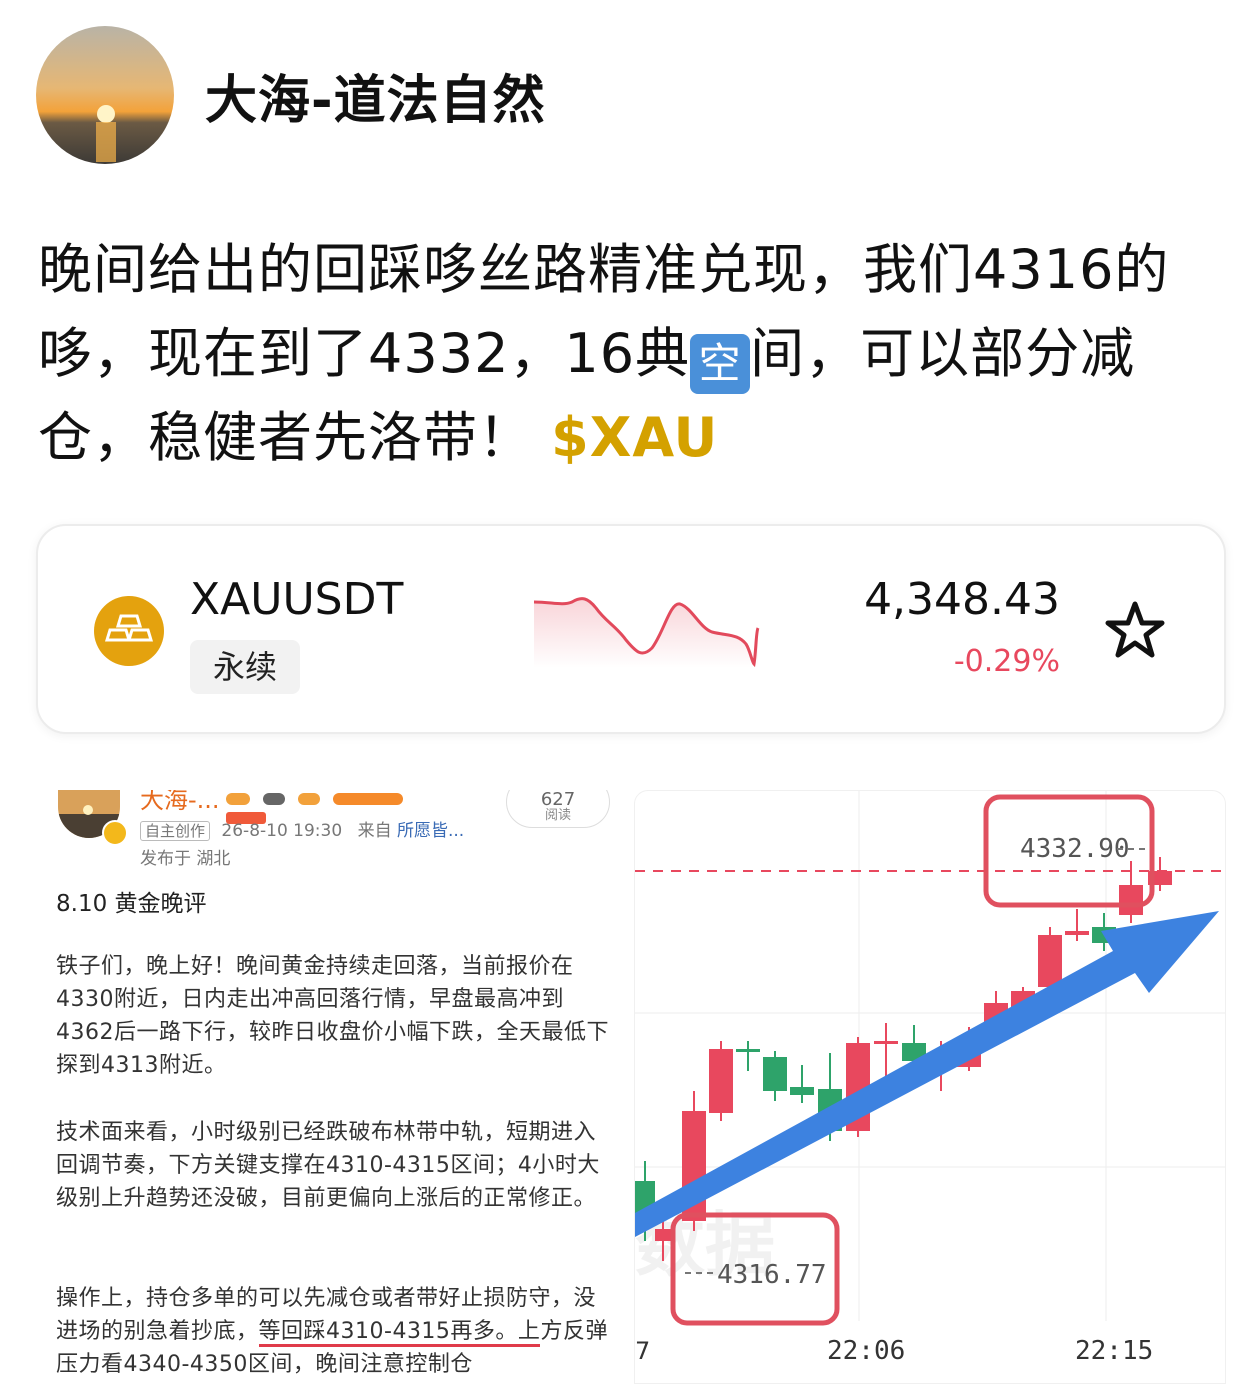 This screenshot has width=1260, height=1399. I want to click on quote-card: XAUUSDT 永续 4,348.43 -0.29%, so click(631, 629).